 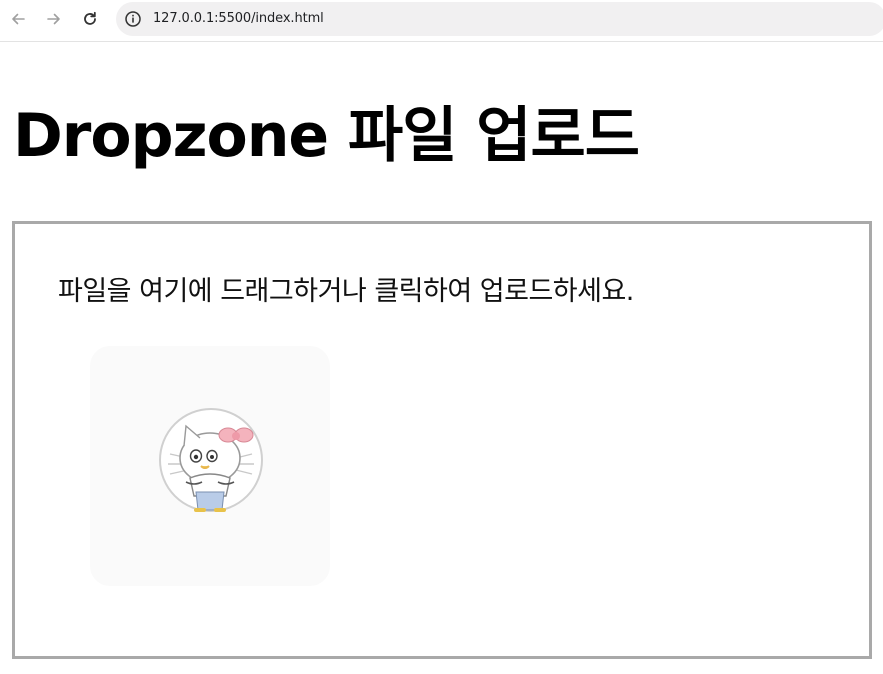 I want to click on forward-button, so click(x=54, y=19).